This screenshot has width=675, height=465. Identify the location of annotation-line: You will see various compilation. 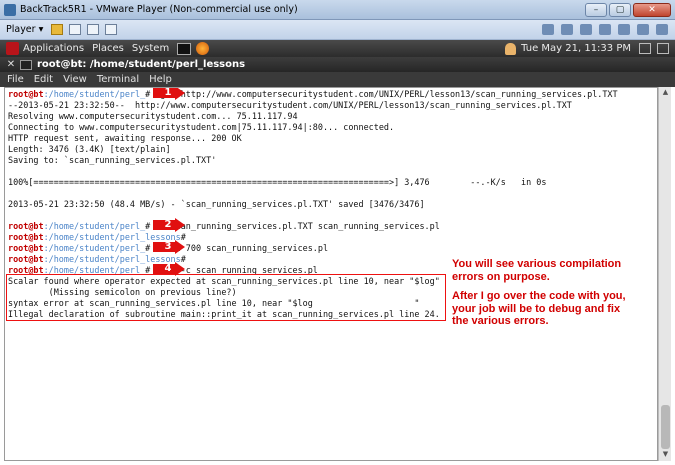
(537, 264).